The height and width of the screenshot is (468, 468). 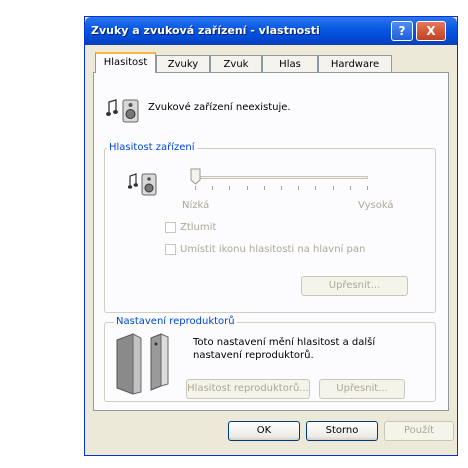 I want to click on tab-label: Hlasitost, so click(x=125, y=62).